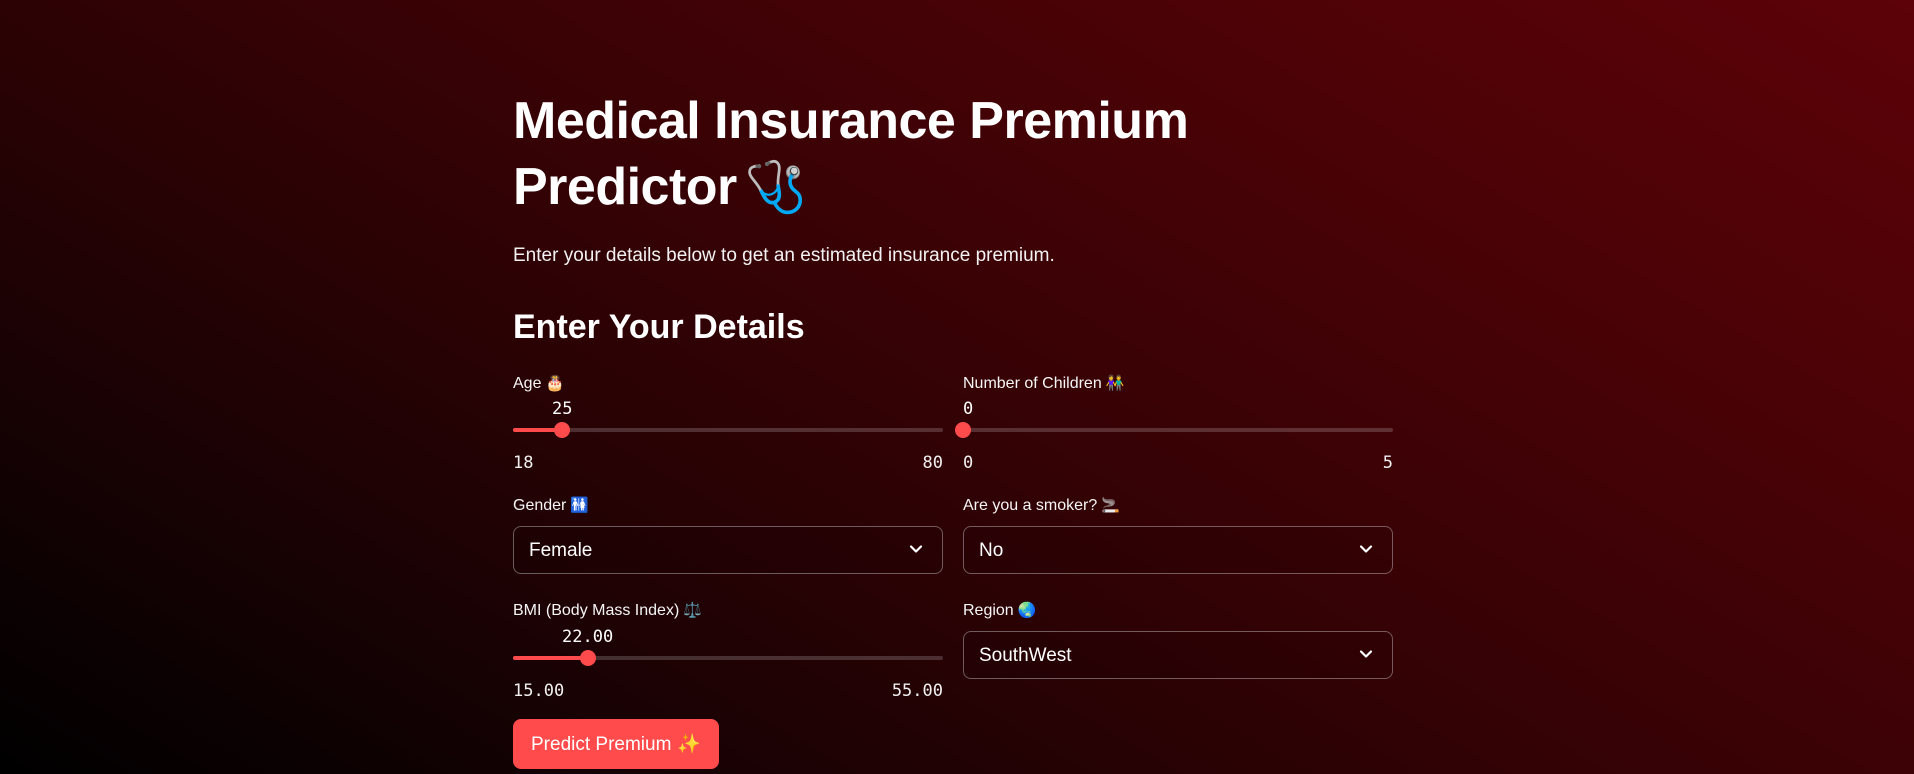  What do you see at coordinates (728, 436) in the screenshot?
I see `age-slider: 25 18 80` at bounding box center [728, 436].